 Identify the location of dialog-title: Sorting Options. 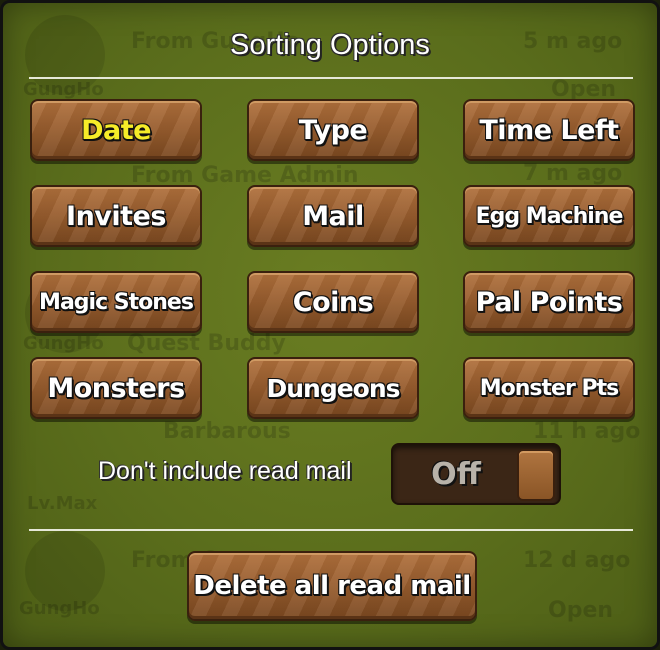
(330, 45).